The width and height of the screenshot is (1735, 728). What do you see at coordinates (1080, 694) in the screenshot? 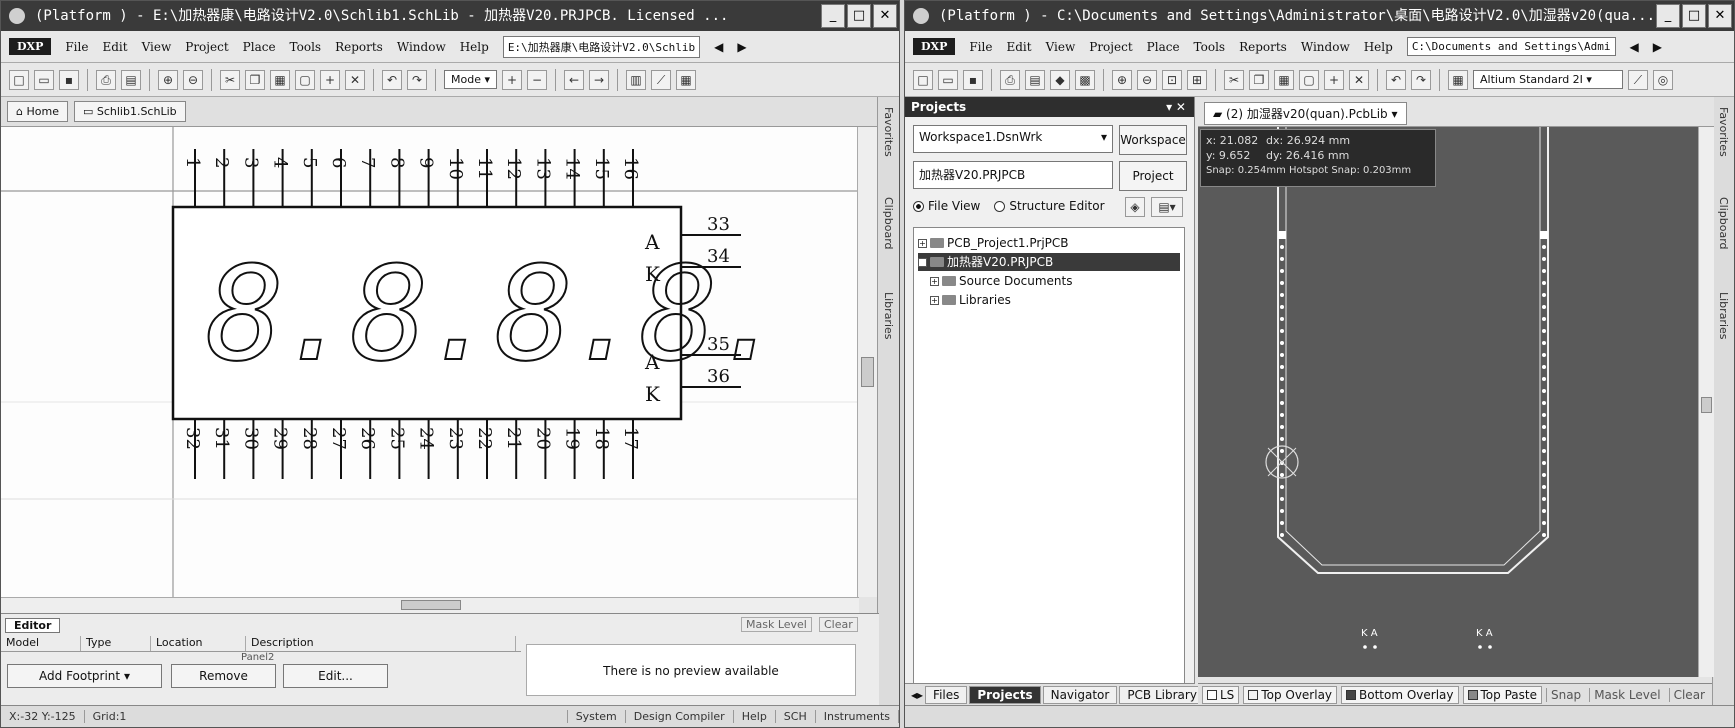
I see `tab-navigator: Navigator` at bounding box center [1080, 694].